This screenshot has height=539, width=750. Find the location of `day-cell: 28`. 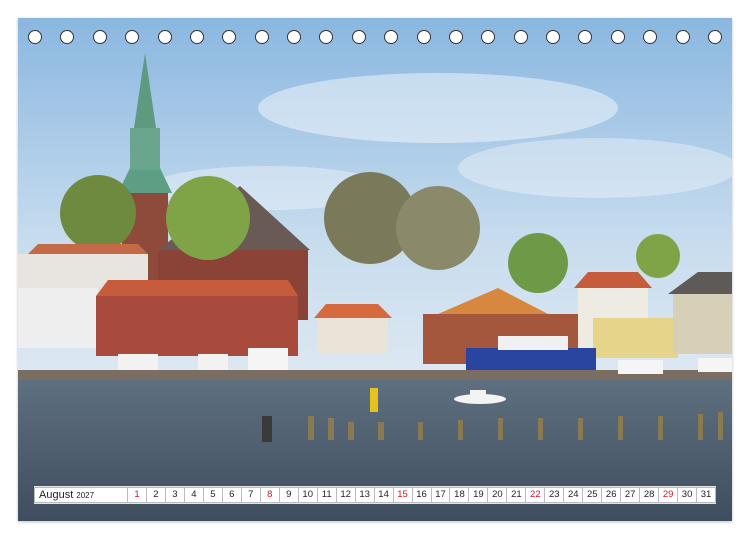

day-cell: 28 is located at coordinates (650, 495).